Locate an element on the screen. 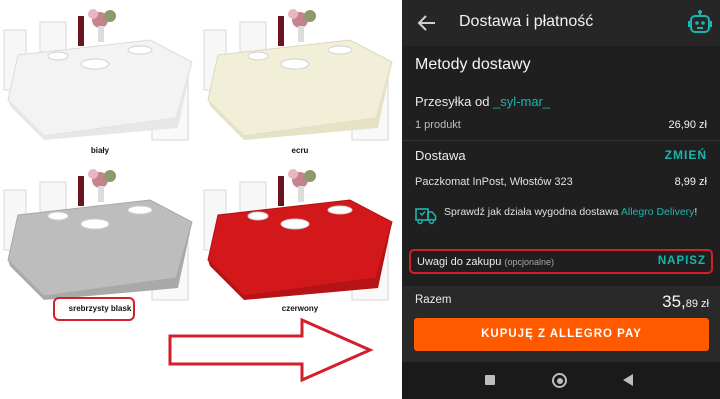  variant-label: czerwony is located at coordinates (300, 308).